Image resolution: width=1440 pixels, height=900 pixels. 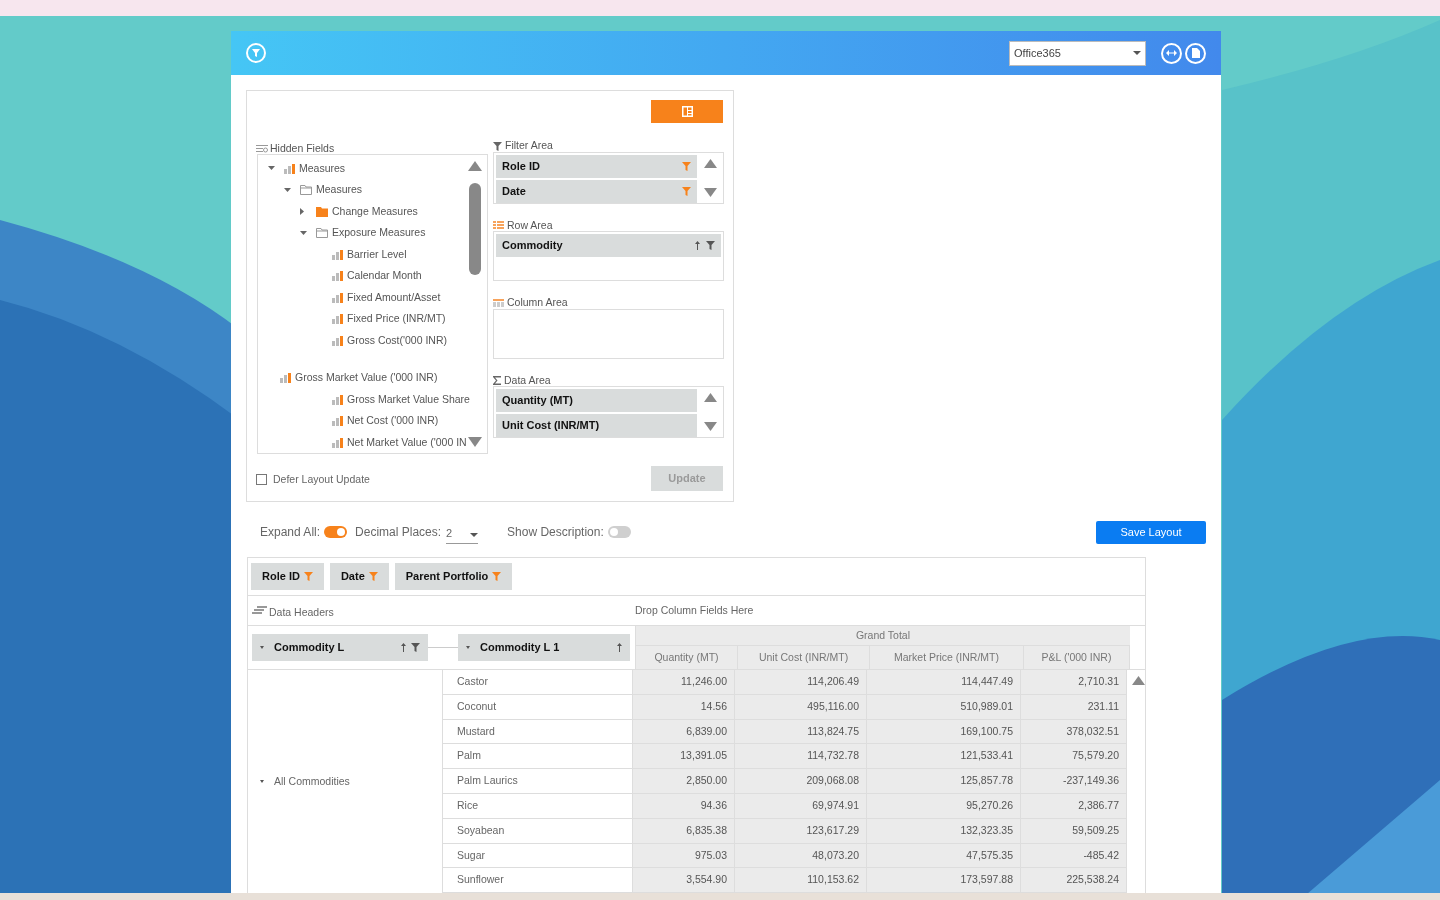 What do you see at coordinates (944, 731) in the screenshot?
I see `table-cell: 169,100.75` at bounding box center [944, 731].